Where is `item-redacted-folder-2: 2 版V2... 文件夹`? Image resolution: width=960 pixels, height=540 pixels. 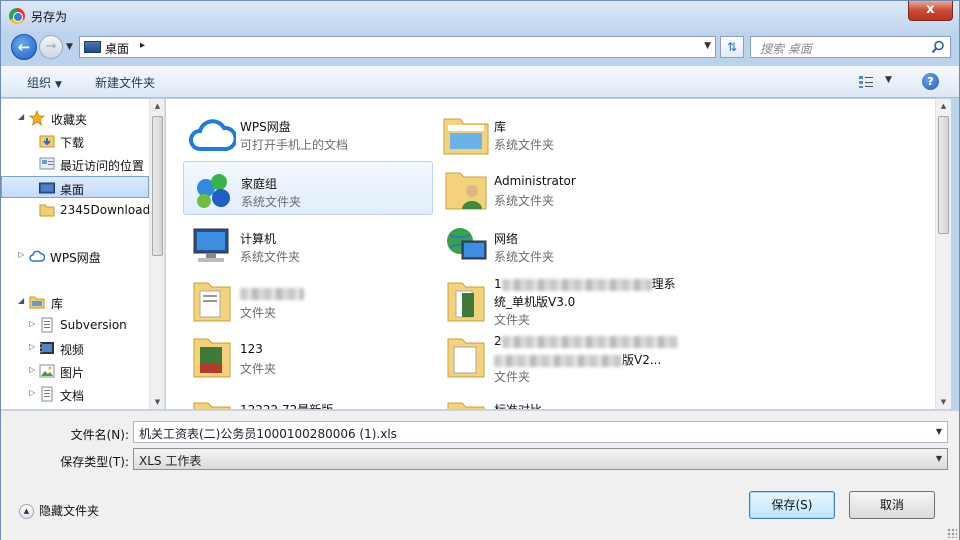
item-redacted-folder-2: 2 版V2... 文件夹 is located at coordinates (562, 356).